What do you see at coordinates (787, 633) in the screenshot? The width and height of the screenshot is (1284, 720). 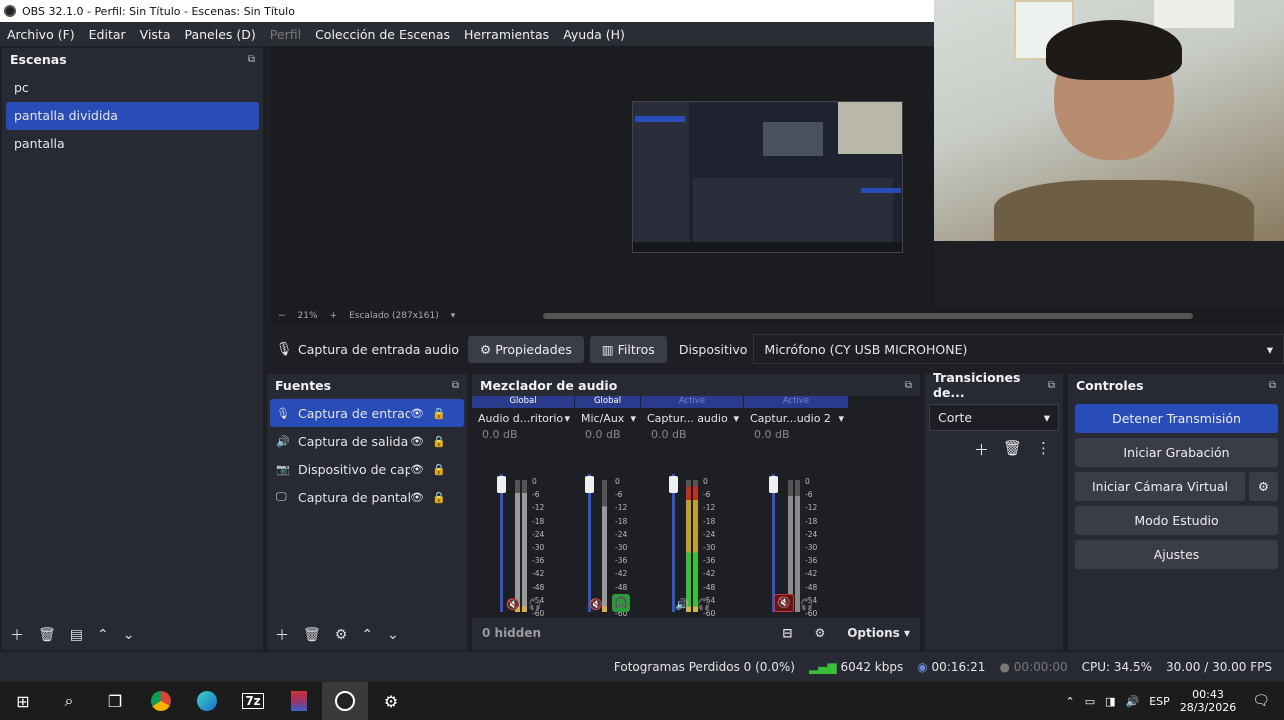 I see `layout-toggle-icon: ⊟` at bounding box center [787, 633].